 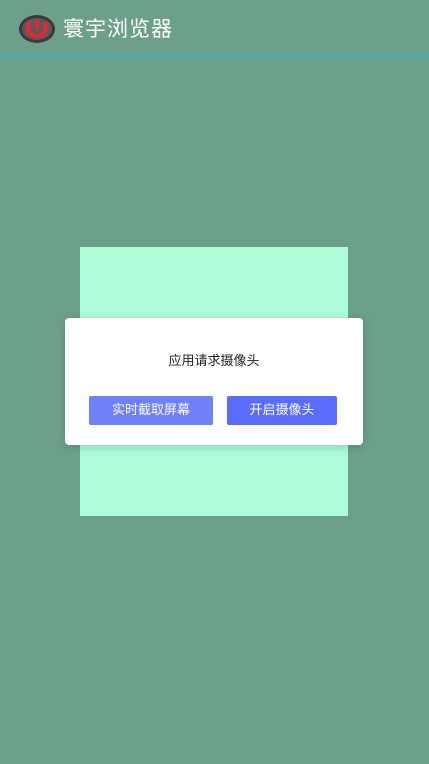 I want to click on title-bar: 寰宇浏览器, so click(x=214, y=27).